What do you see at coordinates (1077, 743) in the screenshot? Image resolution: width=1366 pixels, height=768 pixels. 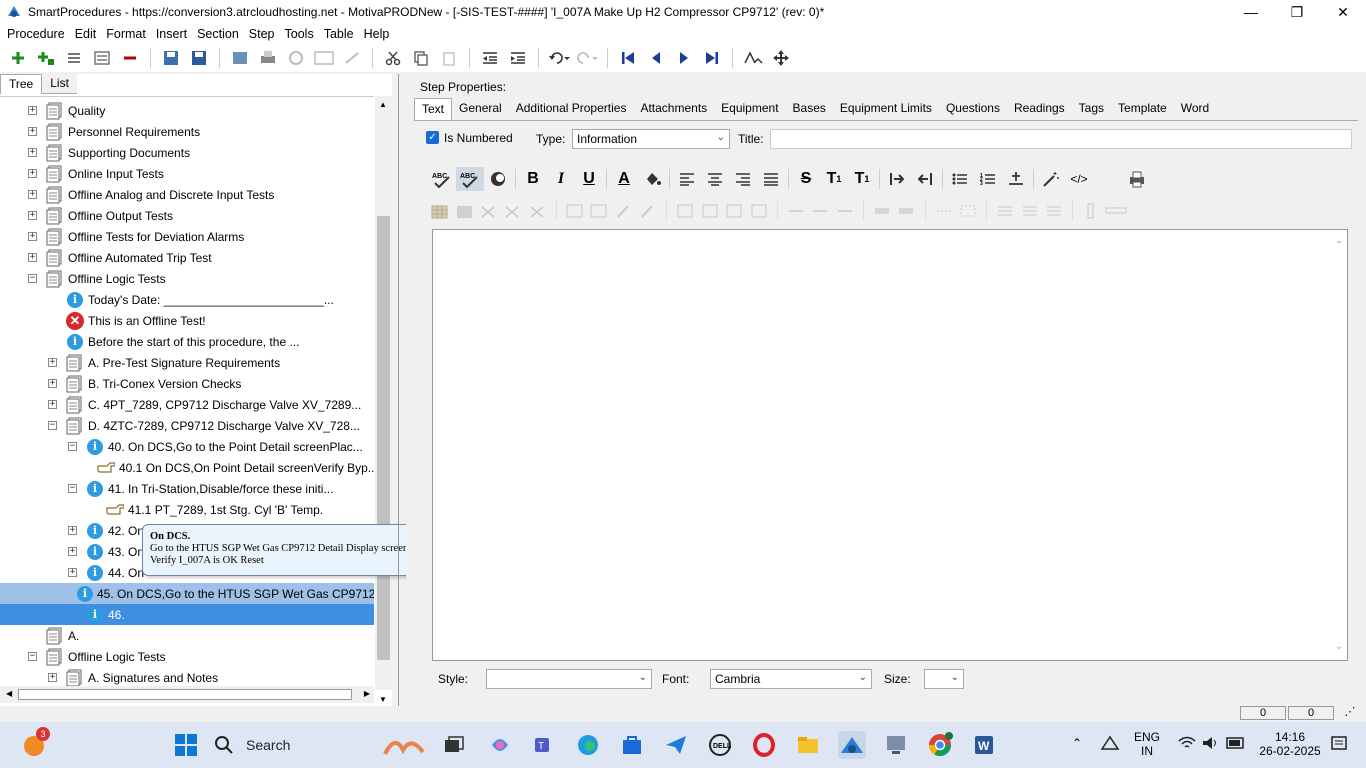 I see `show-hidden-icons-icon: ⌃` at bounding box center [1077, 743].